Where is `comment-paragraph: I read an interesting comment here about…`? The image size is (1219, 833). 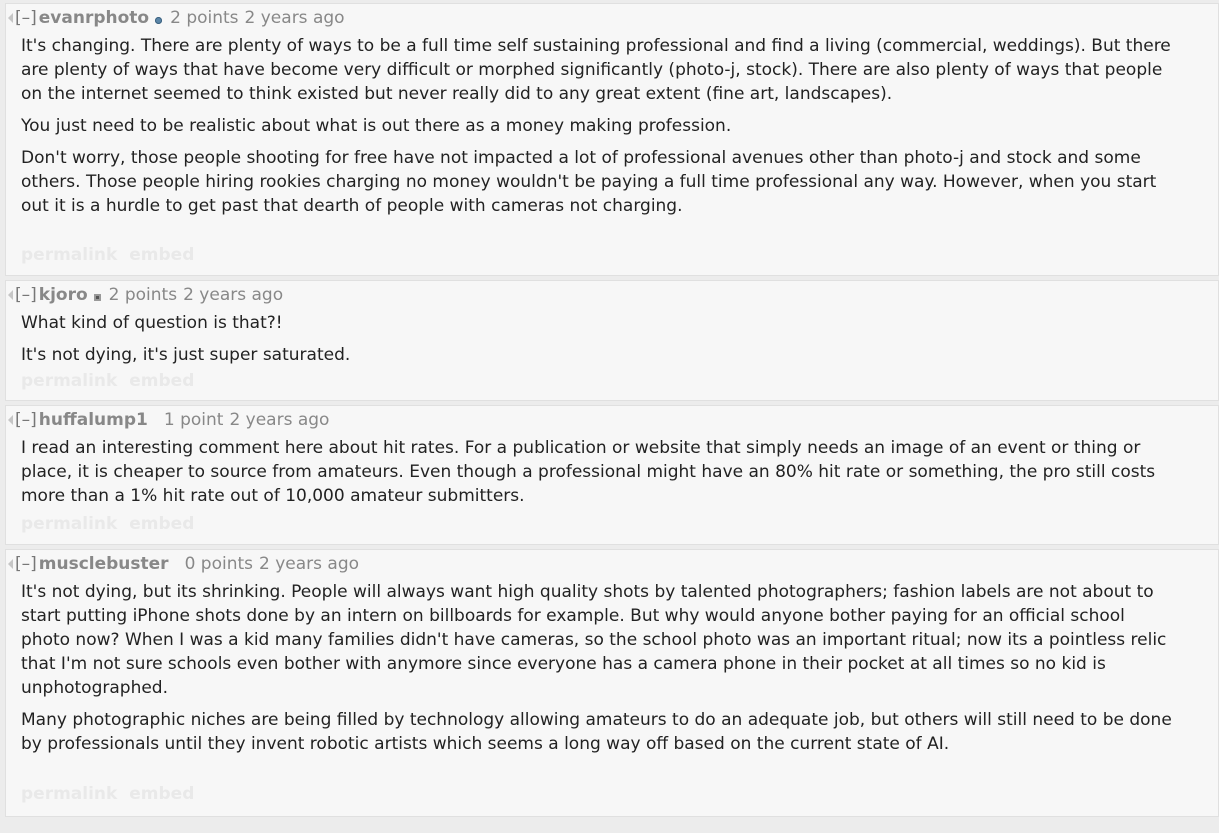
comment-paragraph: I read an interesting comment here about… is located at coordinates (588, 472).